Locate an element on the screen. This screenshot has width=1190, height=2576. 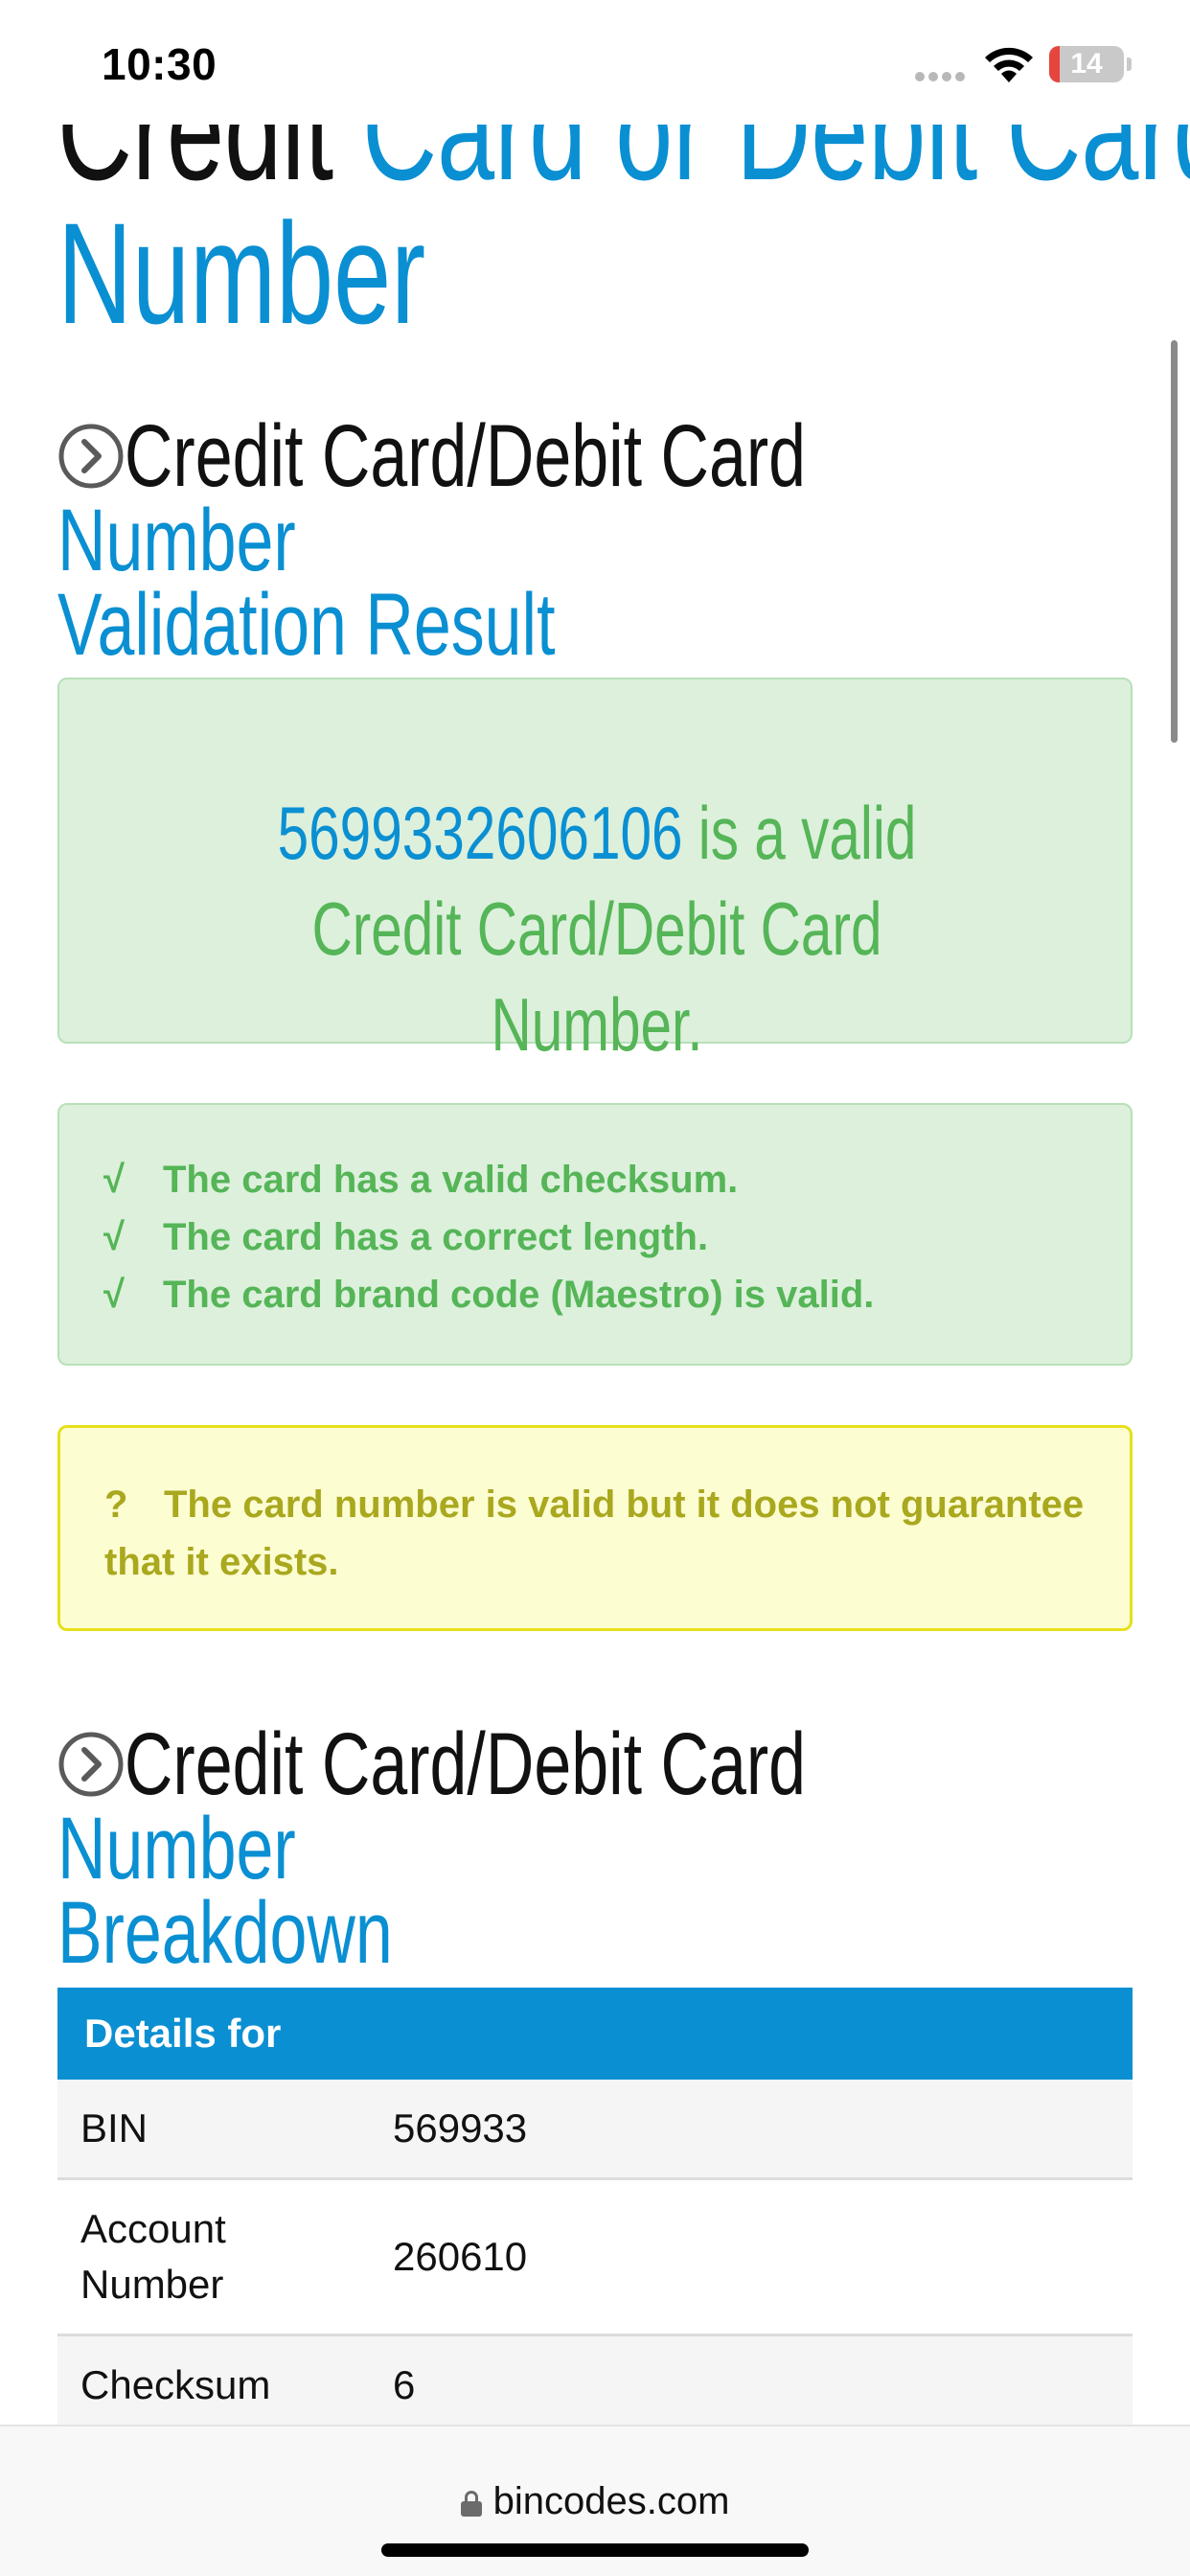
check-item: √ The card has a valid checksum. is located at coordinates (595, 1179).